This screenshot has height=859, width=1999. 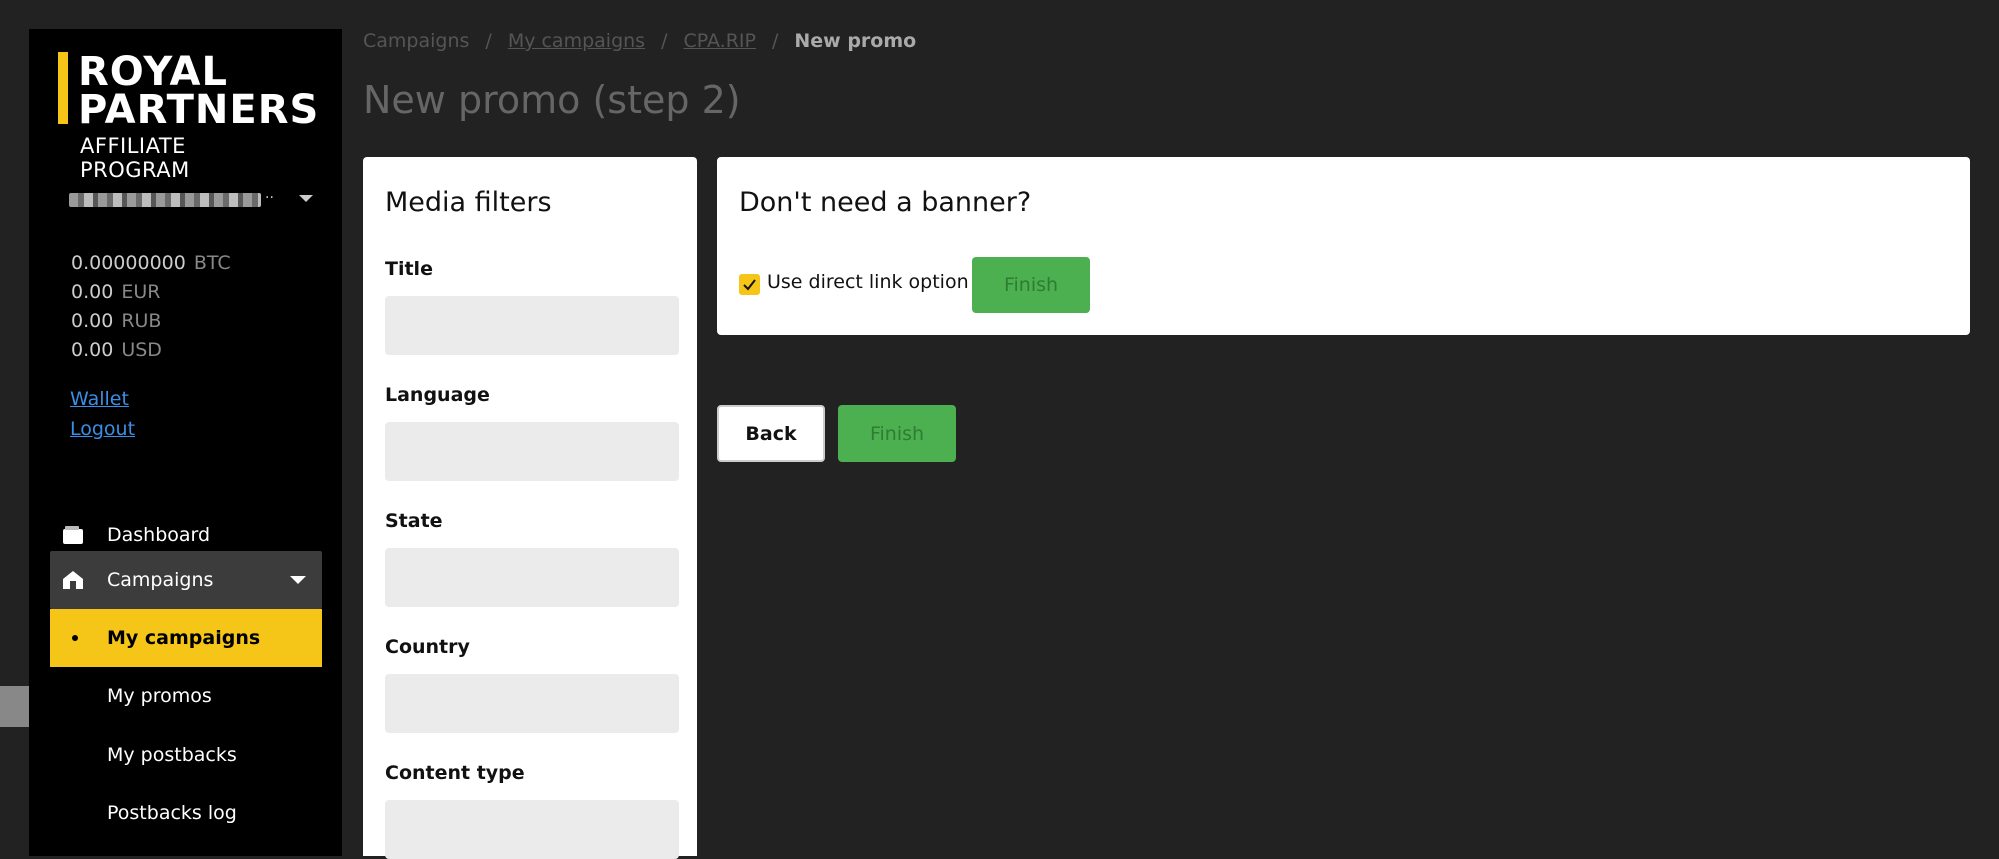 I want to click on balance-currency: EUR, so click(x=141, y=292).